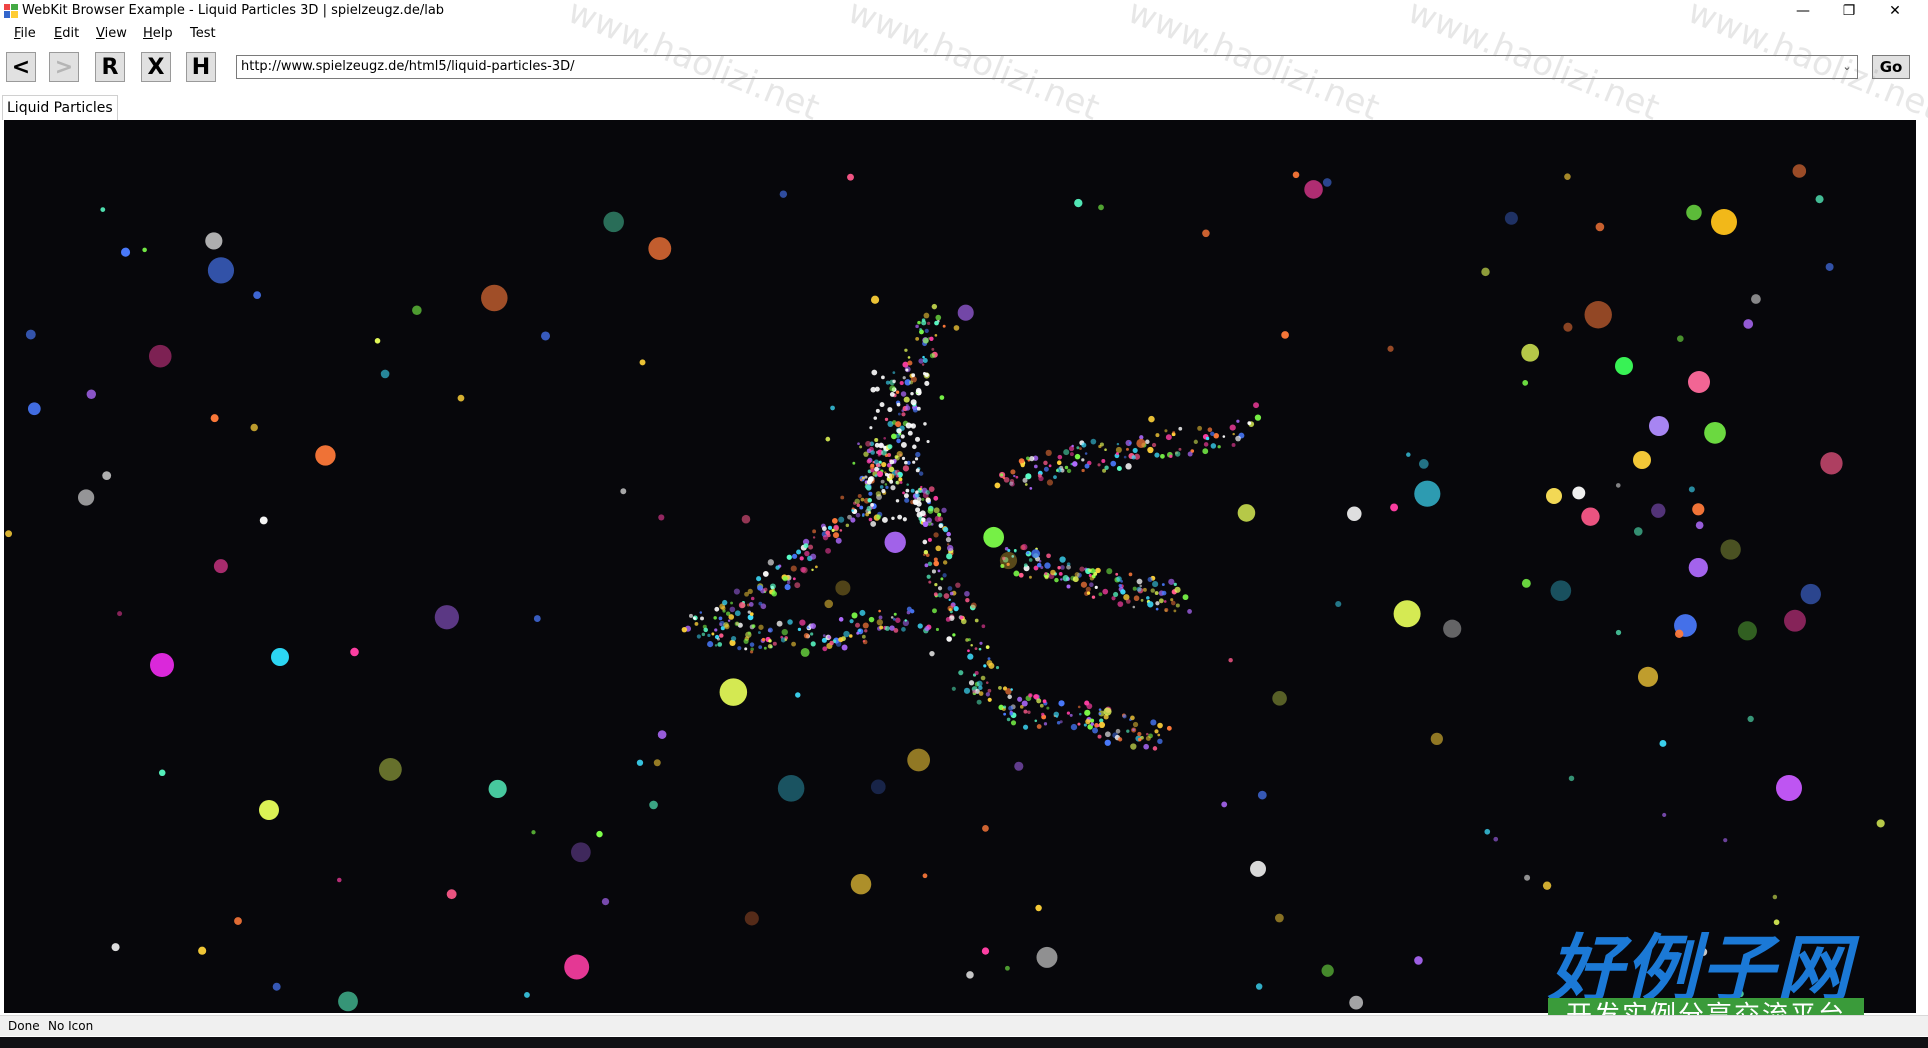 This screenshot has width=1928, height=1048. Describe the element at coordinates (66, 33) in the screenshot. I see `menu-edit: Edit` at that location.